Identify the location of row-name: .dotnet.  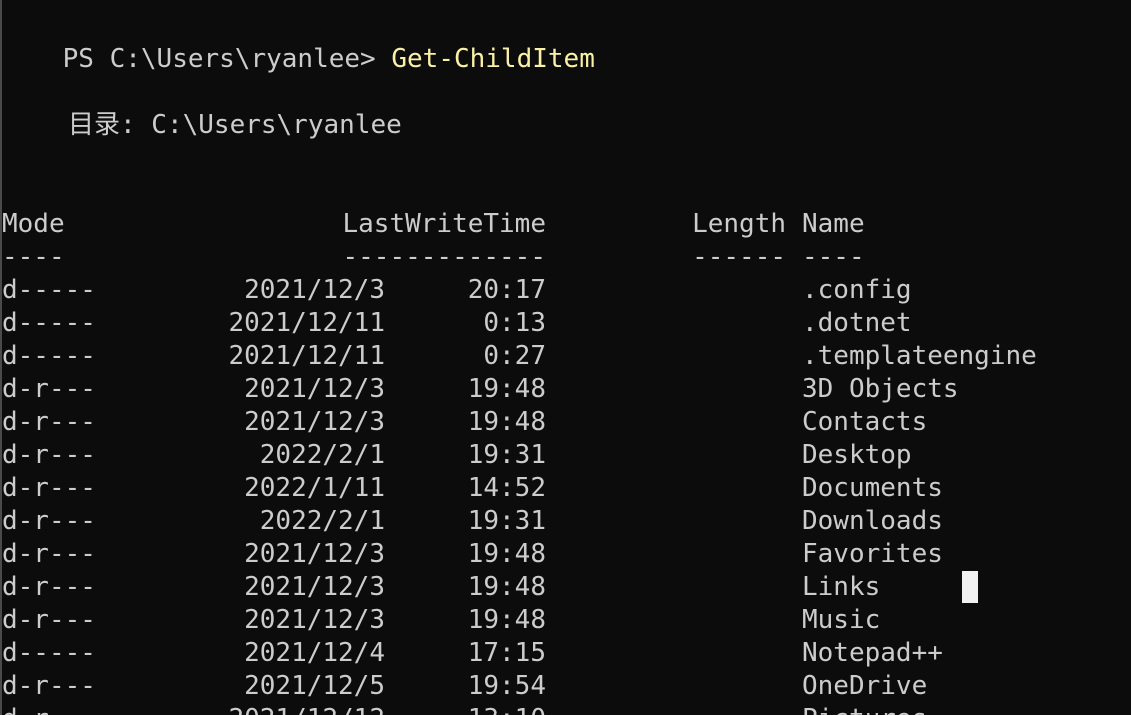
(857, 323).